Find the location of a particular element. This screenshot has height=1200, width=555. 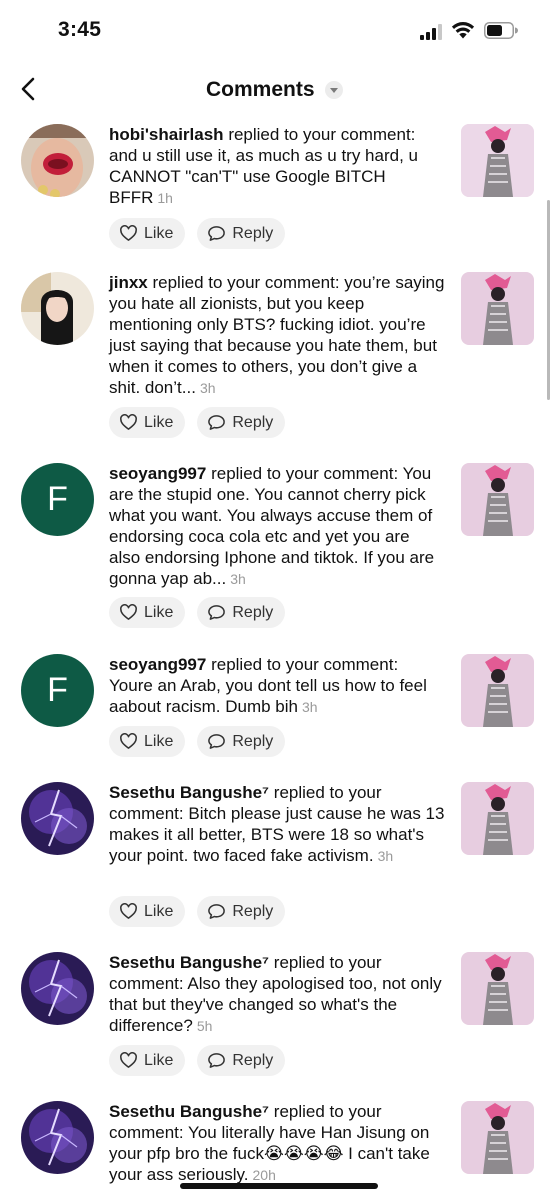

chevron-left-icon is located at coordinates (29, 89).